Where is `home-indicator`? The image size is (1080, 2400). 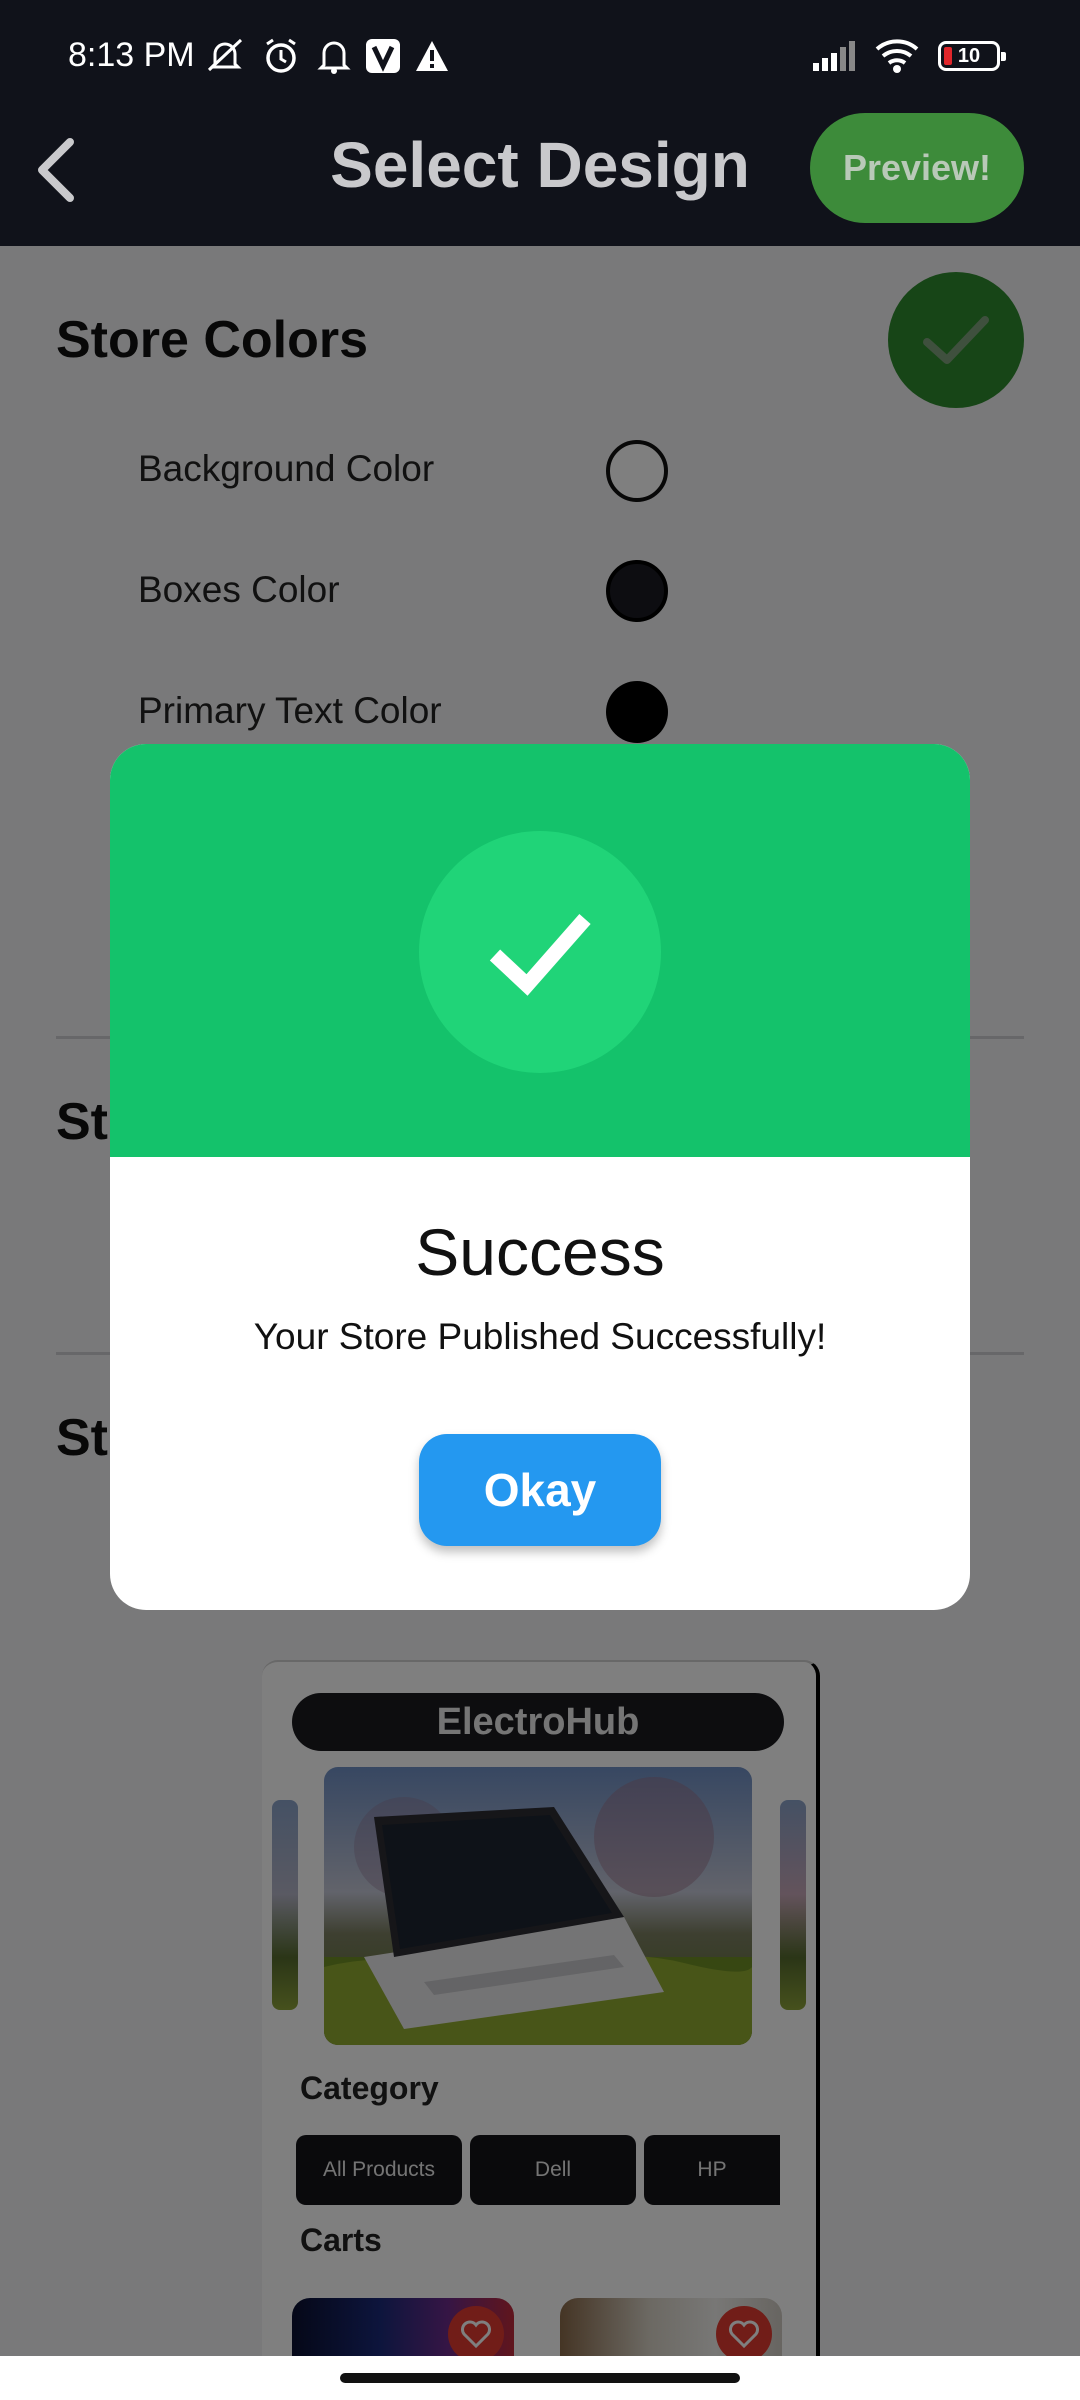
home-indicator is located at coordinates (540, 2378).